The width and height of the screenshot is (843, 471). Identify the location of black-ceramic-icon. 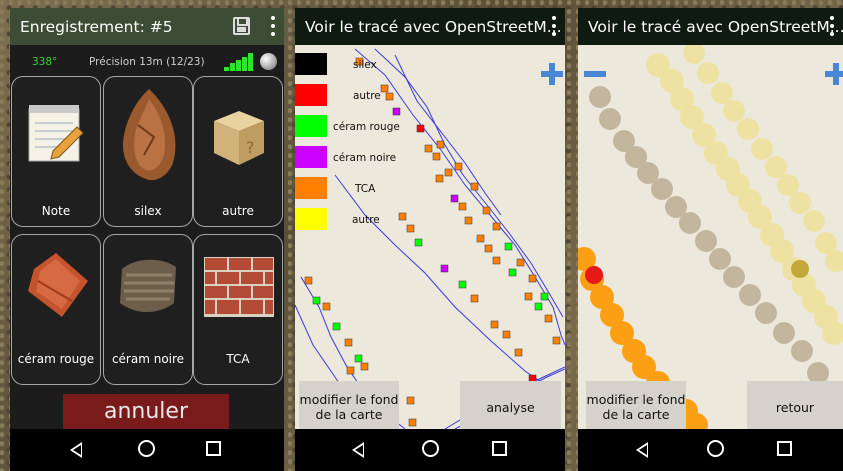
(148, 285).